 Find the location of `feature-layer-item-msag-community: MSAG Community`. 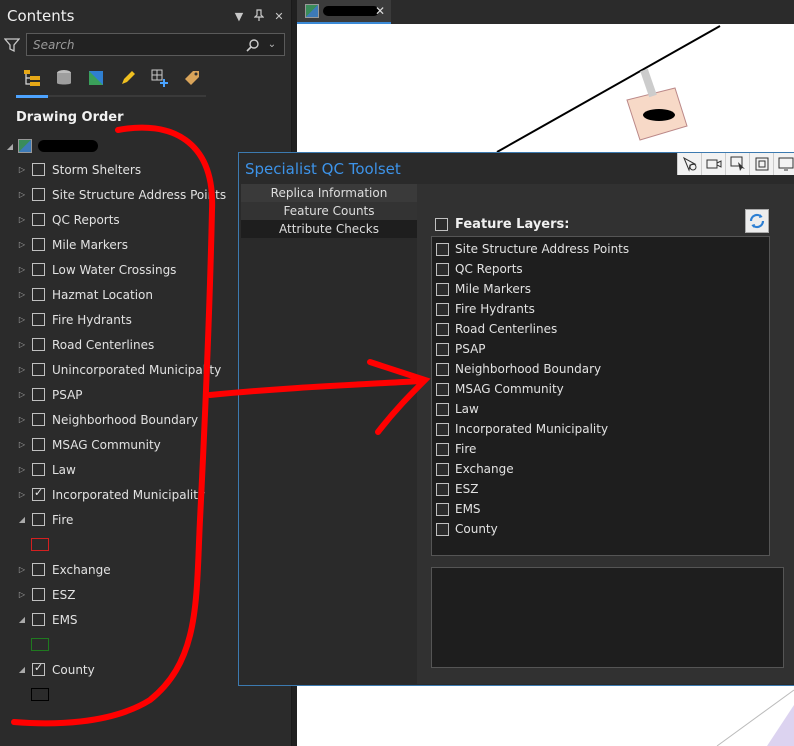

feature-layer-item-msag-community: MSAG Community is located at coordinates (600, 389).